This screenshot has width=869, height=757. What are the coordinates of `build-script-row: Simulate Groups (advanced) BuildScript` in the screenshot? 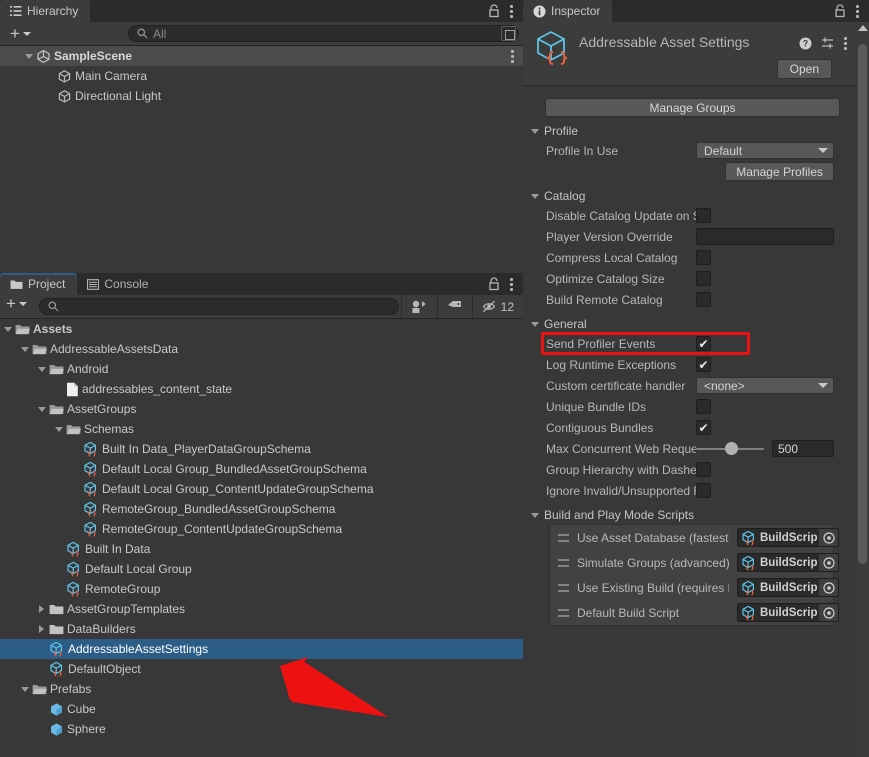 It's located at (694, 562).